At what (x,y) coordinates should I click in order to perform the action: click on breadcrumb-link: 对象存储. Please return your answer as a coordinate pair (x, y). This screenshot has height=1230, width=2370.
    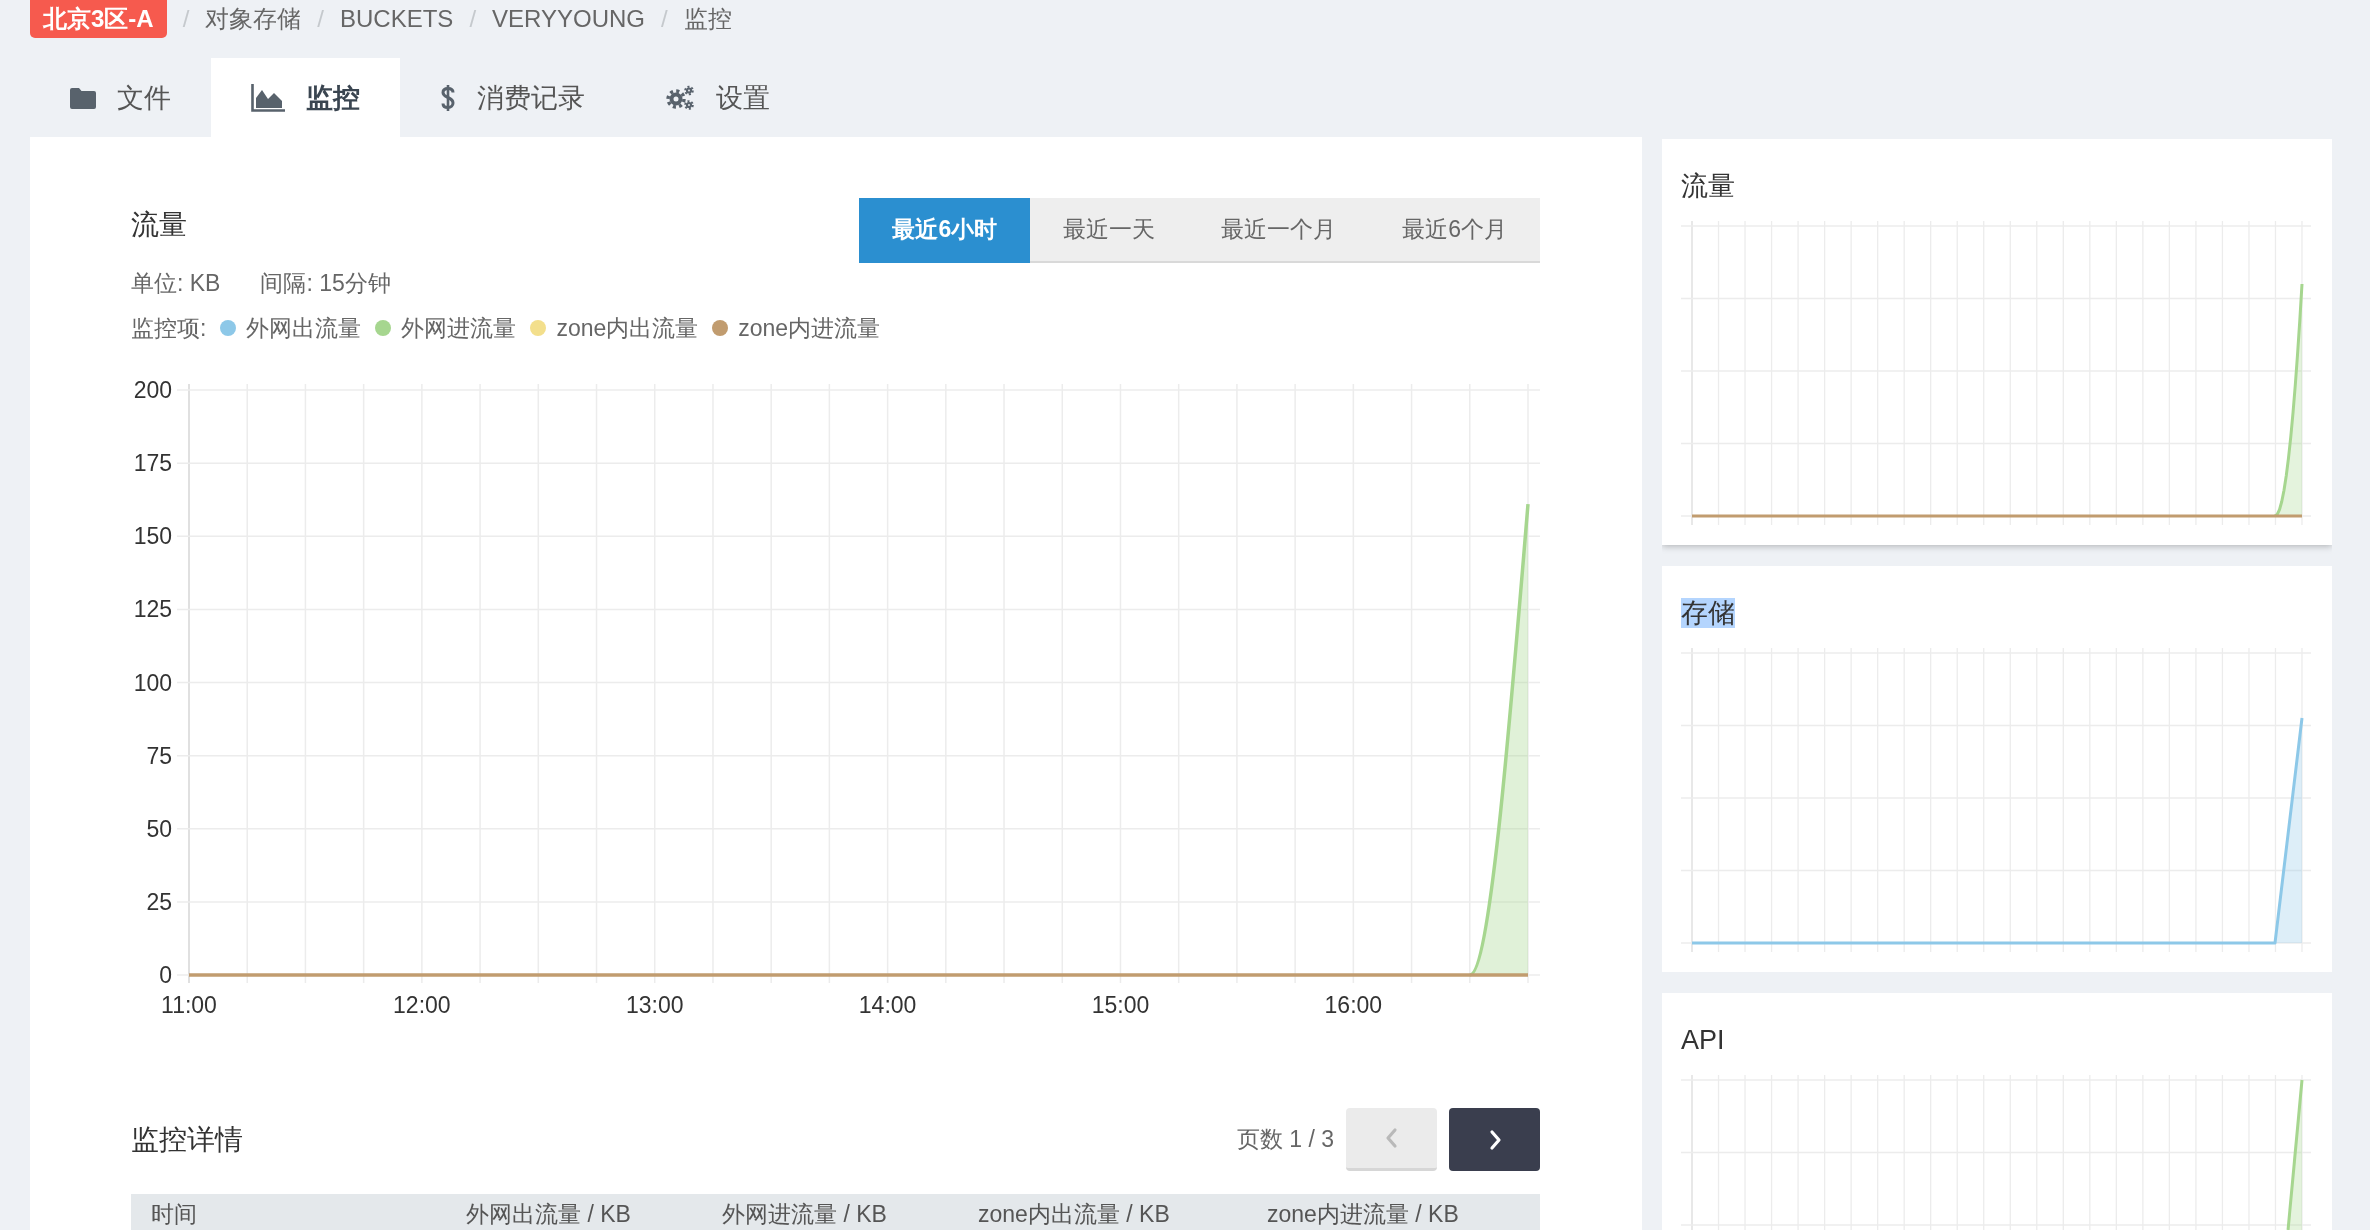
    Looking at the image, I should click on (253, 19).